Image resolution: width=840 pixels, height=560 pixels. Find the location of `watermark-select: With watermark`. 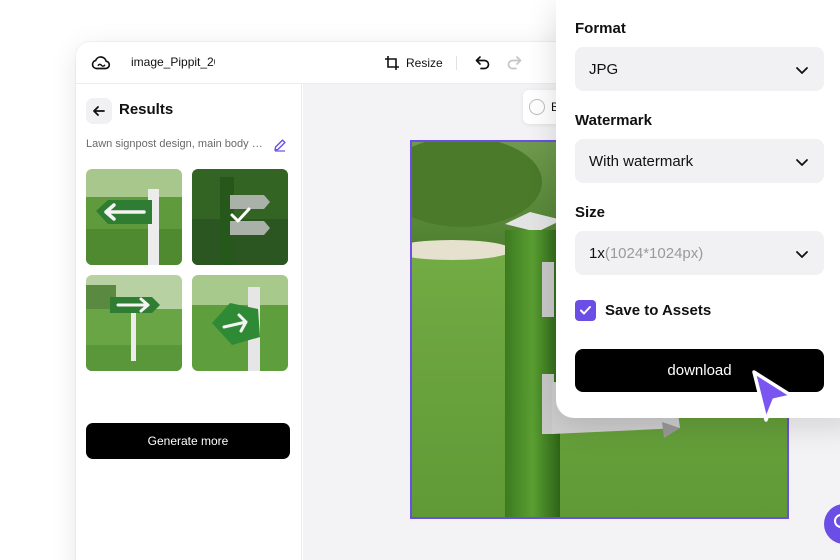

watermark-select: With watermark is located at coordinates (699, 161).